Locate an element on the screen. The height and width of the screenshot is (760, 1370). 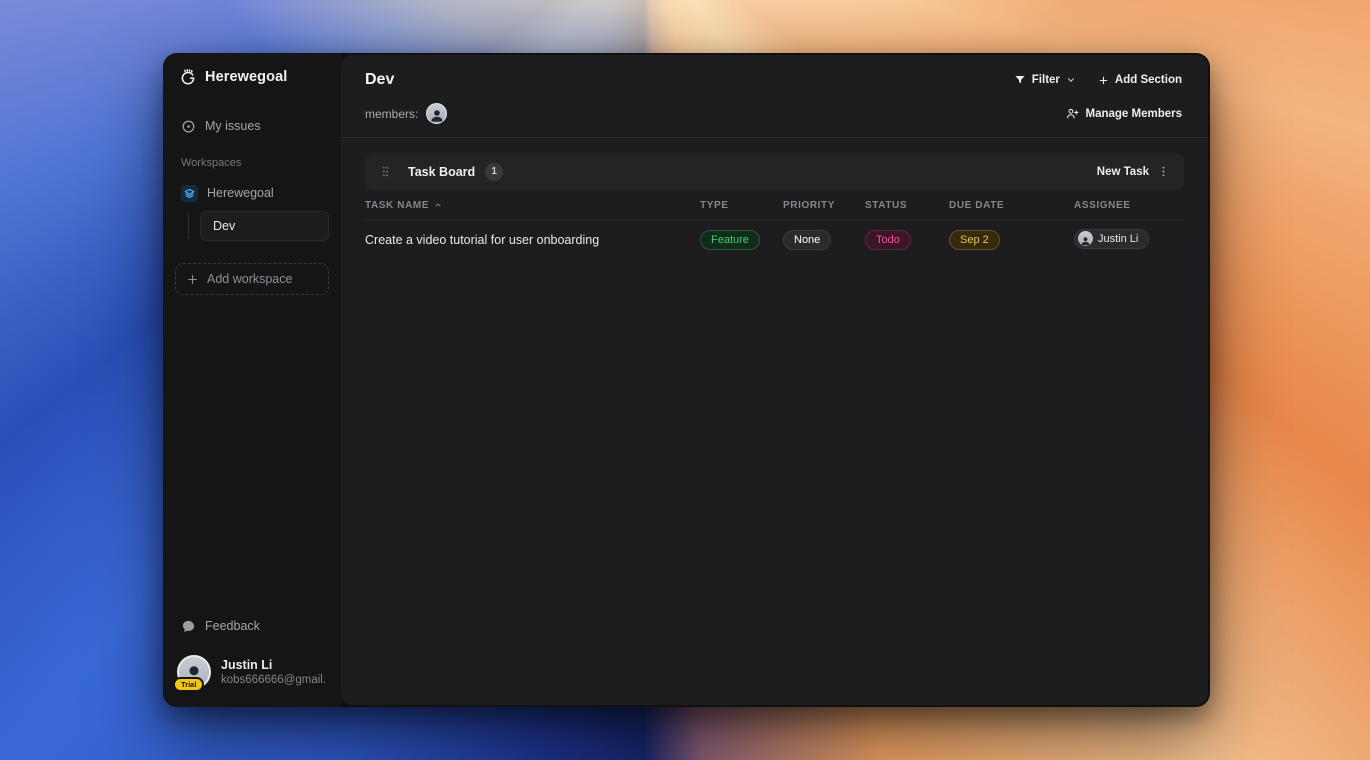
app-title: Herewegoal is located at coordinates (246, 77).